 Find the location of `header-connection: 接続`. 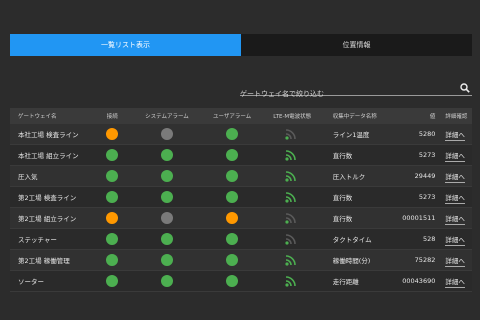

header-connection: 接続 is located at coordinates (112, 117).